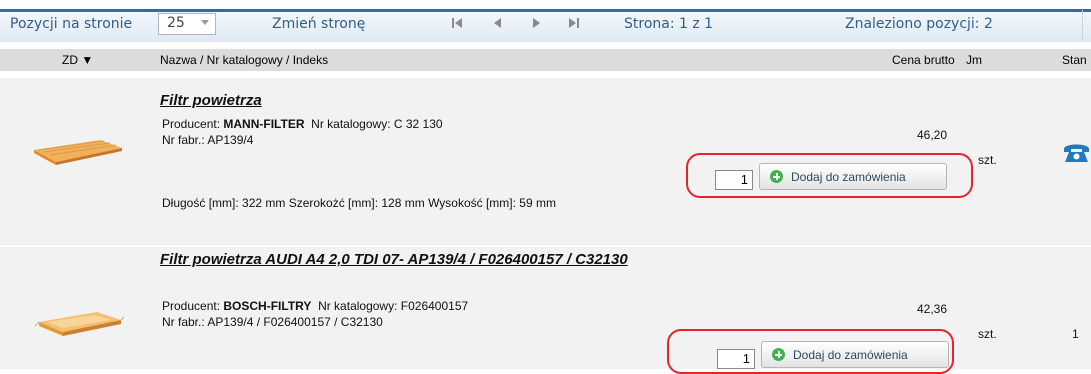 The height and width of the screenshot is (374, 1091). I want to click on column-header-name: Nazwa / Nr katalogowy / Indeks, so click(244, 60).